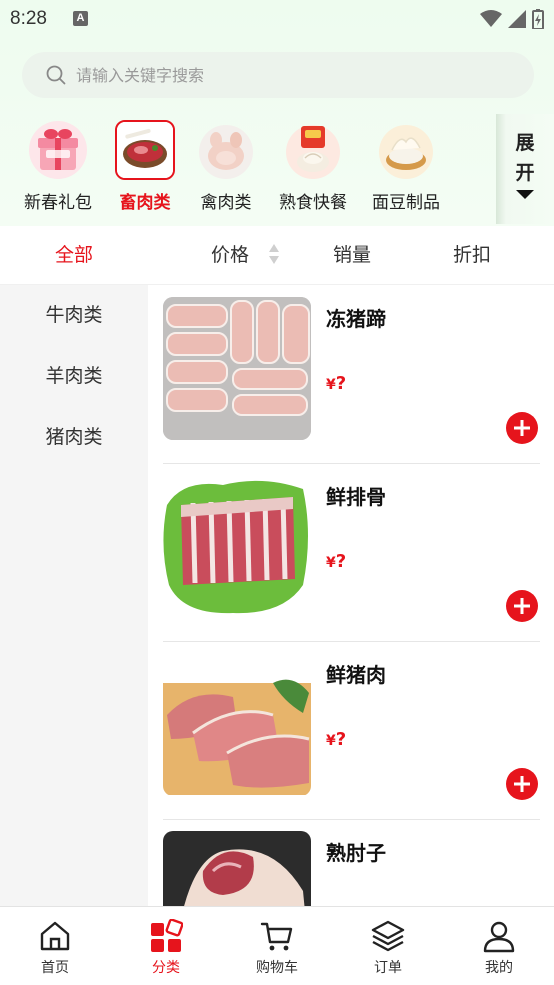  Describe the element at coordinates (276, 936) in the screenshot. I see `cart-icon` at that location.